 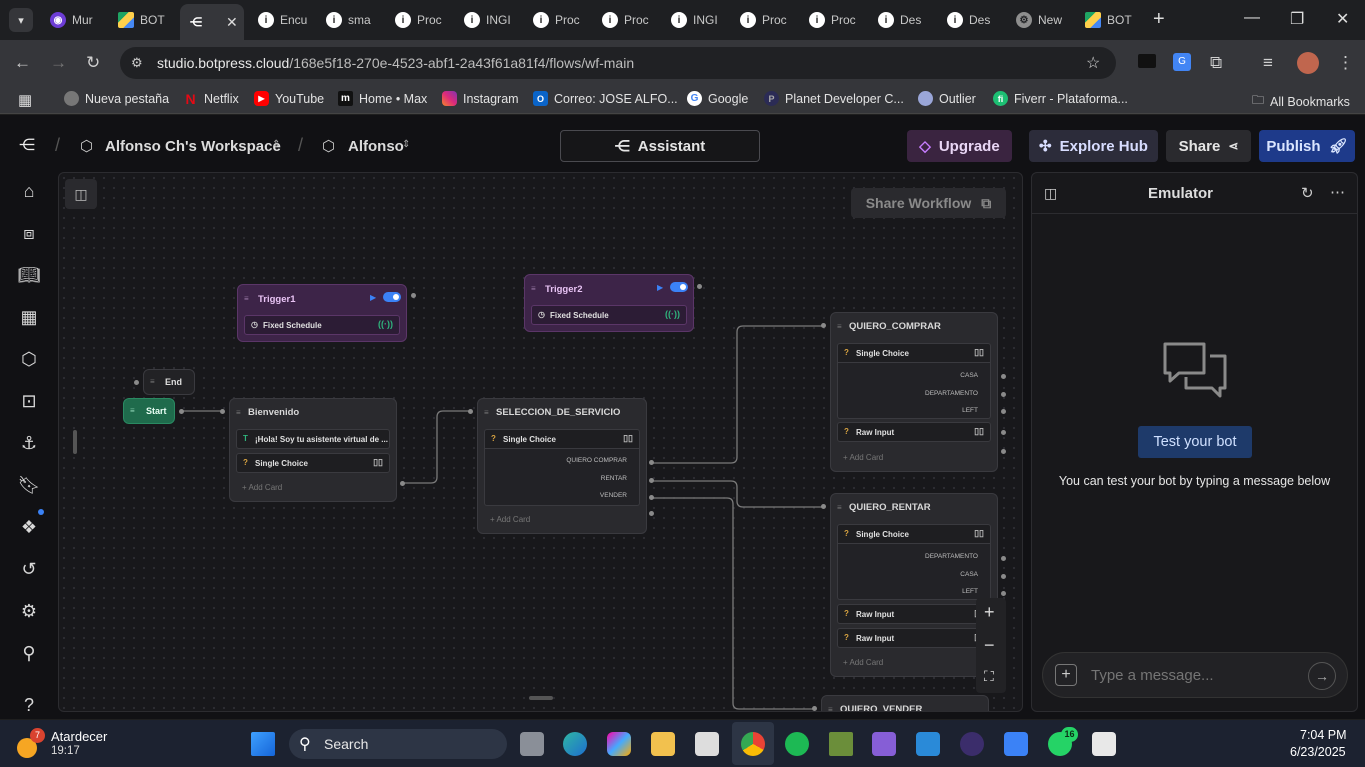 I want to click on assistant-button: ⋲ Assistant, so click(x=660, y=146).